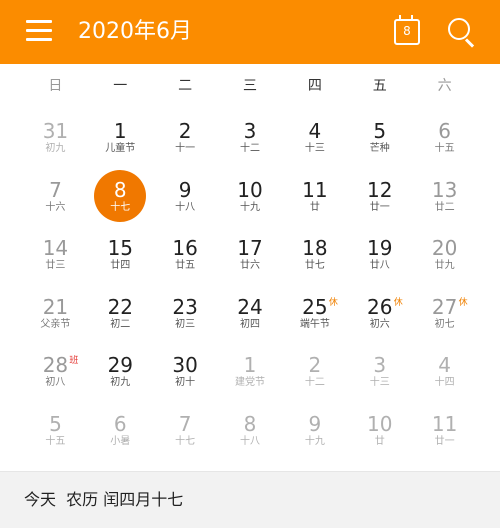 The image size is (500, 528). Describe the element at coordinates (55, 248) in the screenshot. I see `day-number: 14` at that location.